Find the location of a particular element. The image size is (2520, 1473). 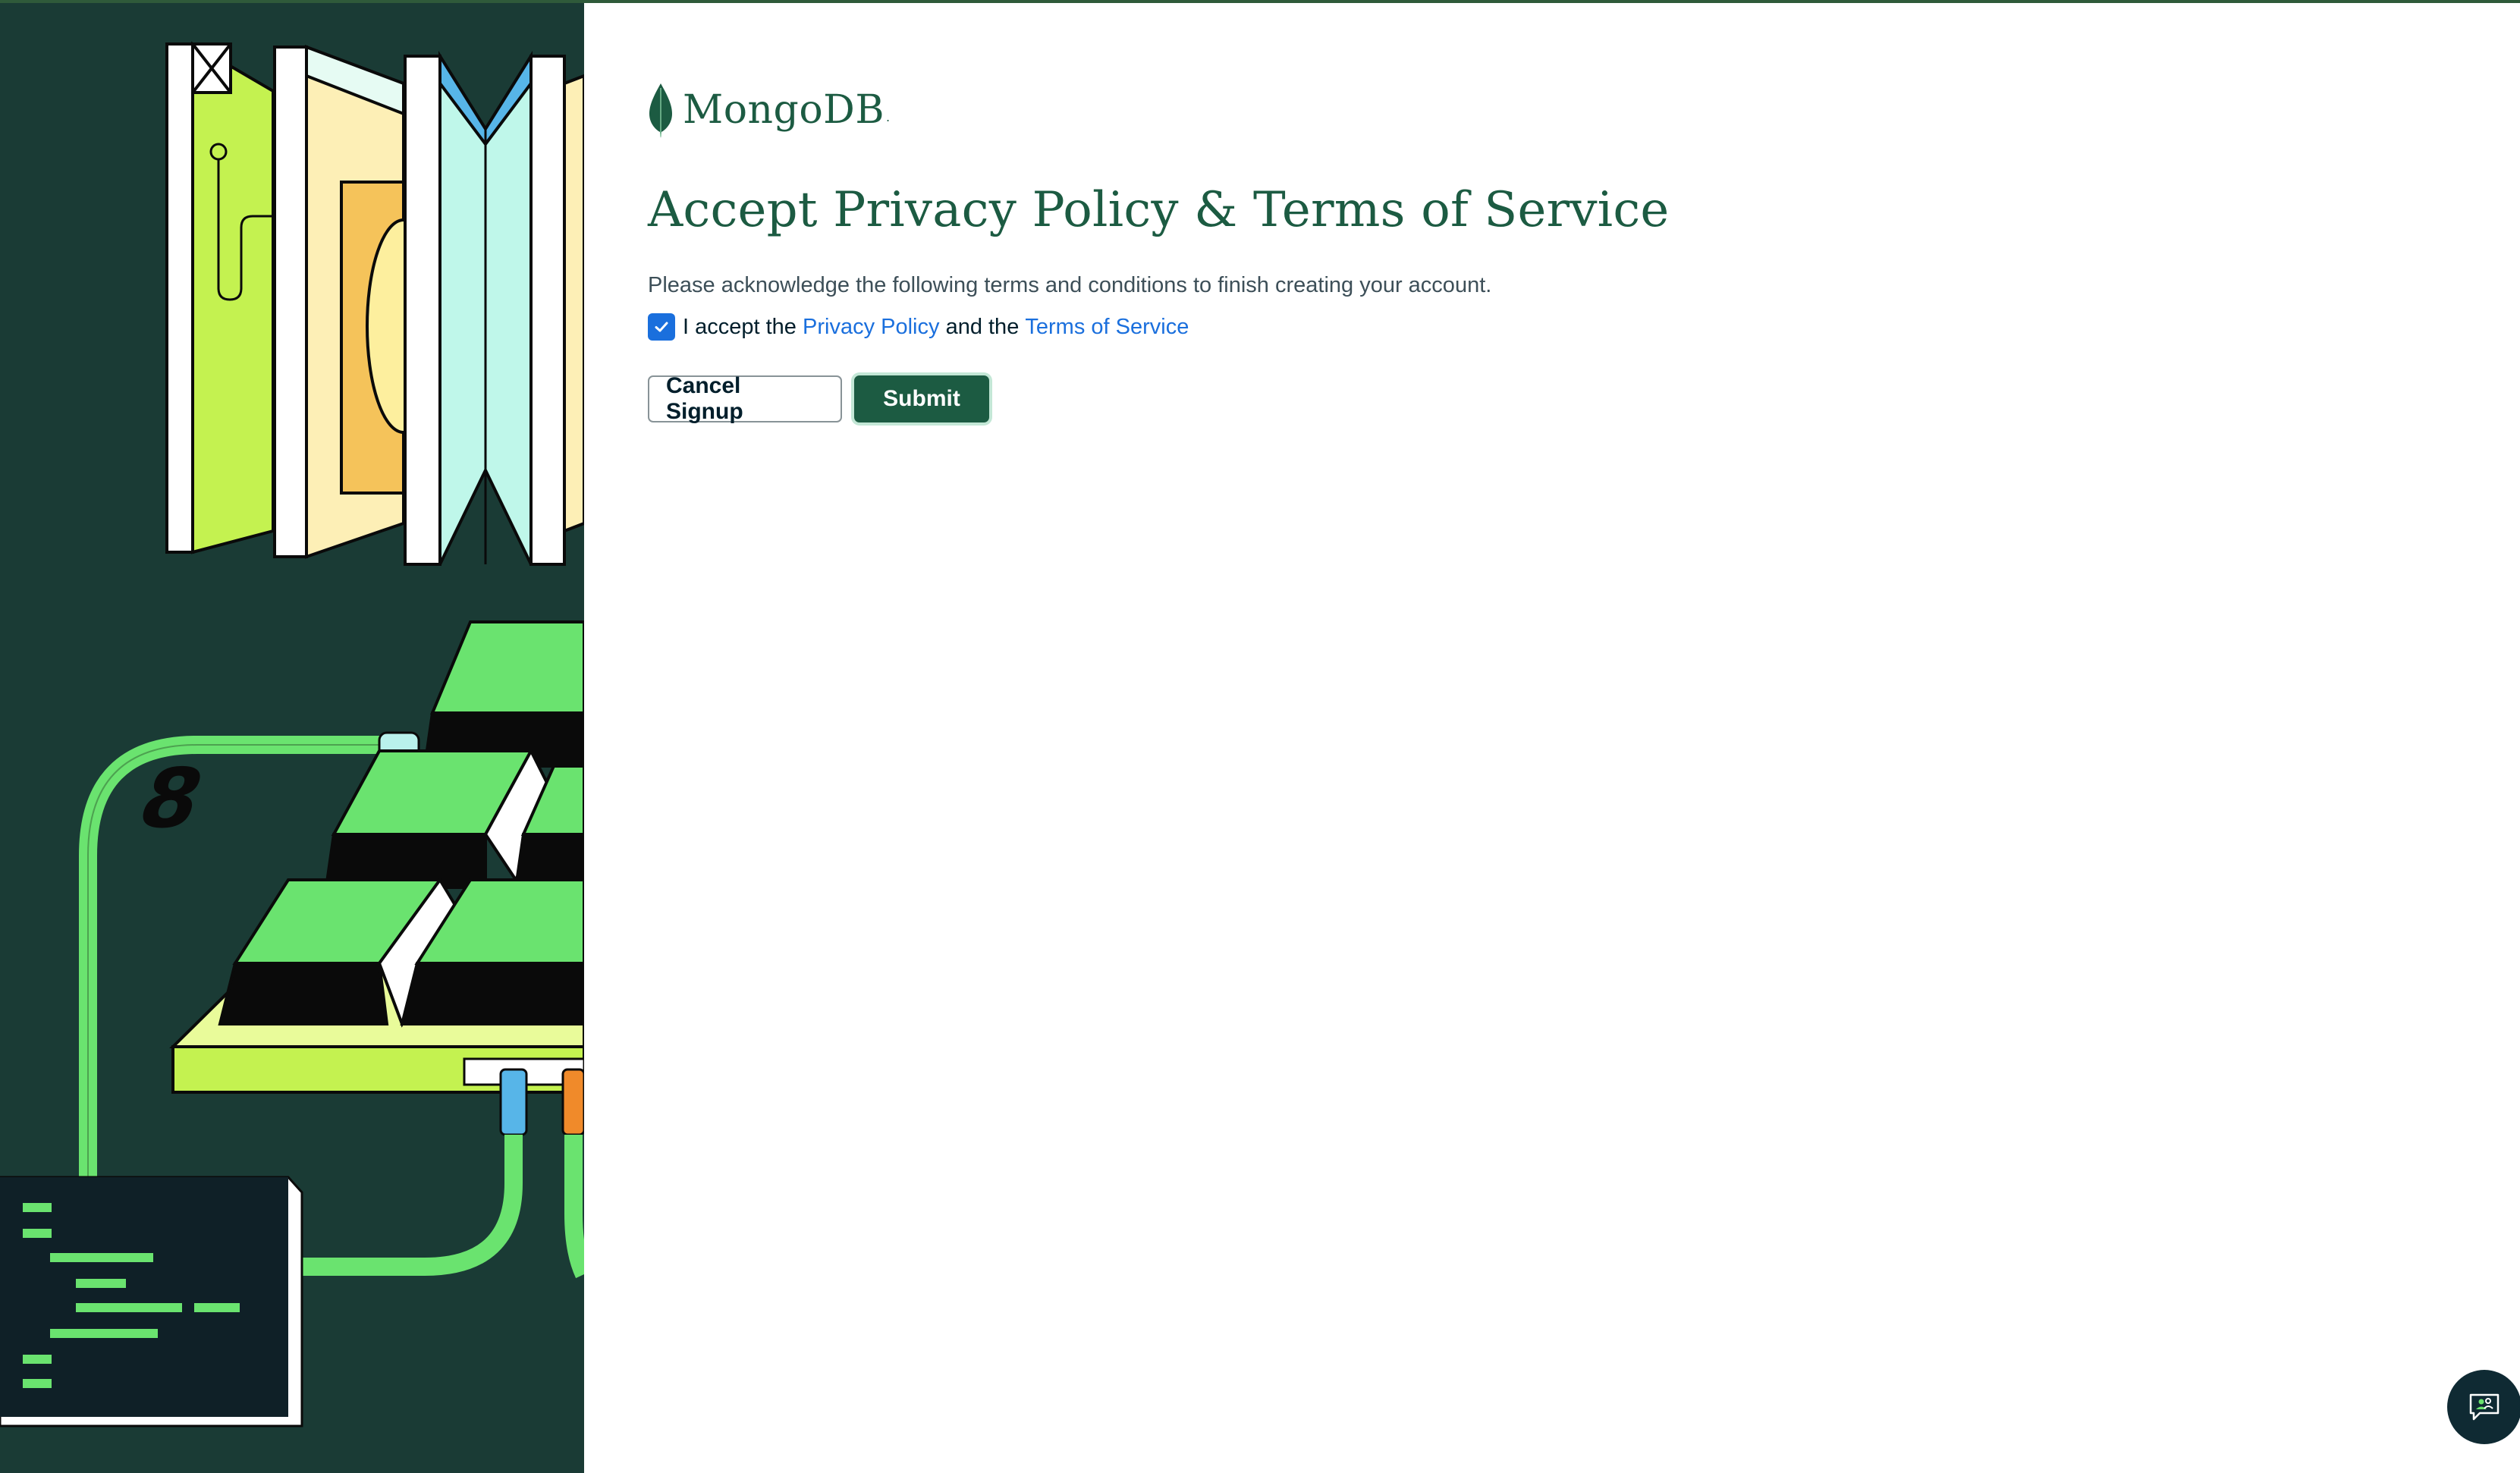

brand-name: MongoDB is located at coordinates (784, 110).